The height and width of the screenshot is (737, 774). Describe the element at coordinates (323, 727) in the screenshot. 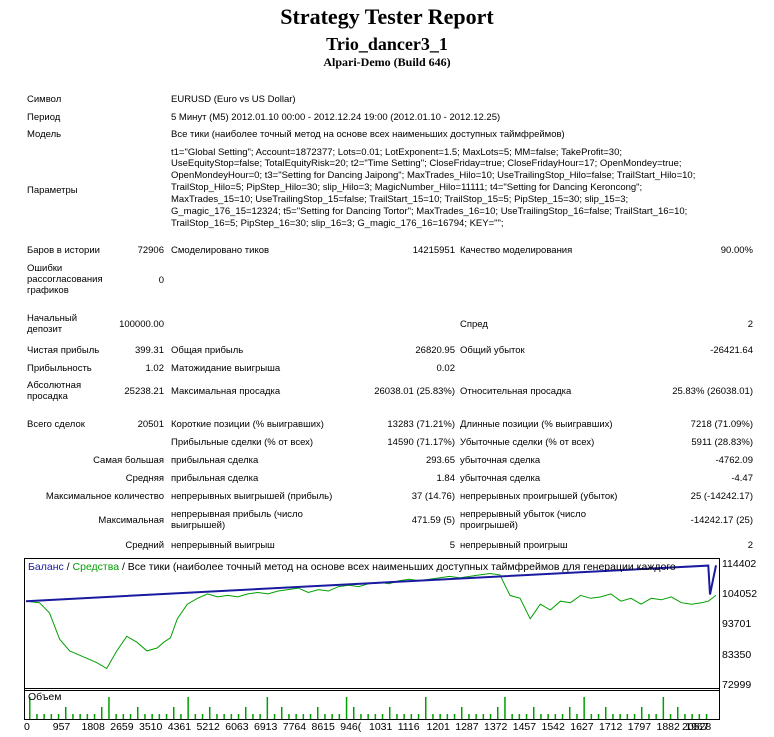

I see `x-tick-label: 8615` at that location.